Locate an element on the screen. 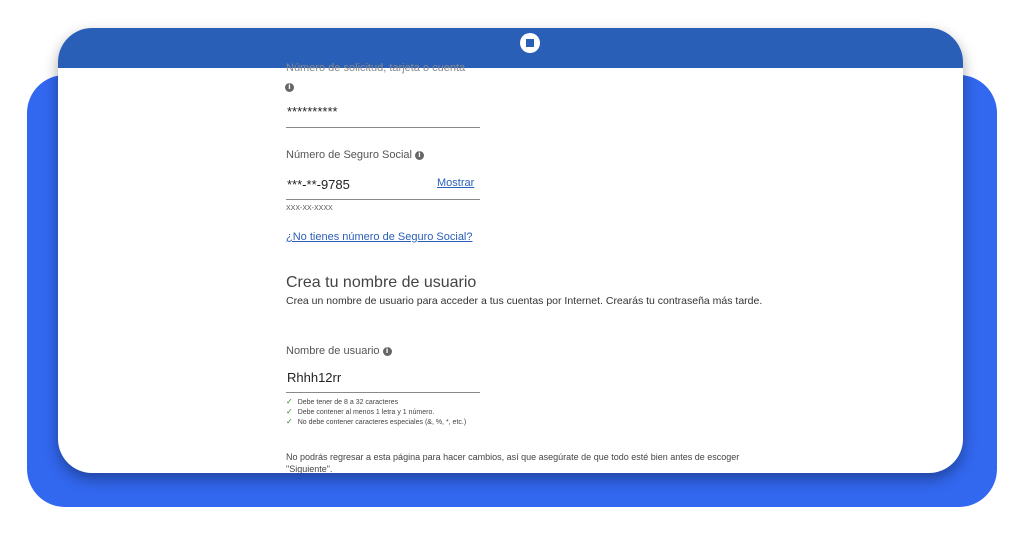 Image resolution: width=1024 pixels, height=536 pixels. account-input: ********** is located at coordinates (312, 111).